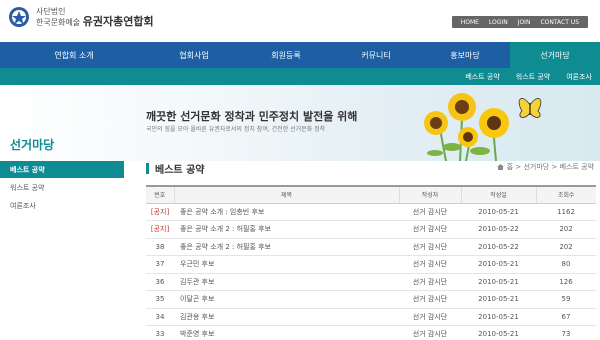 The width and height of the screenshot is (600, 340). I want to click on row-hits: 80, so click(566, 264).